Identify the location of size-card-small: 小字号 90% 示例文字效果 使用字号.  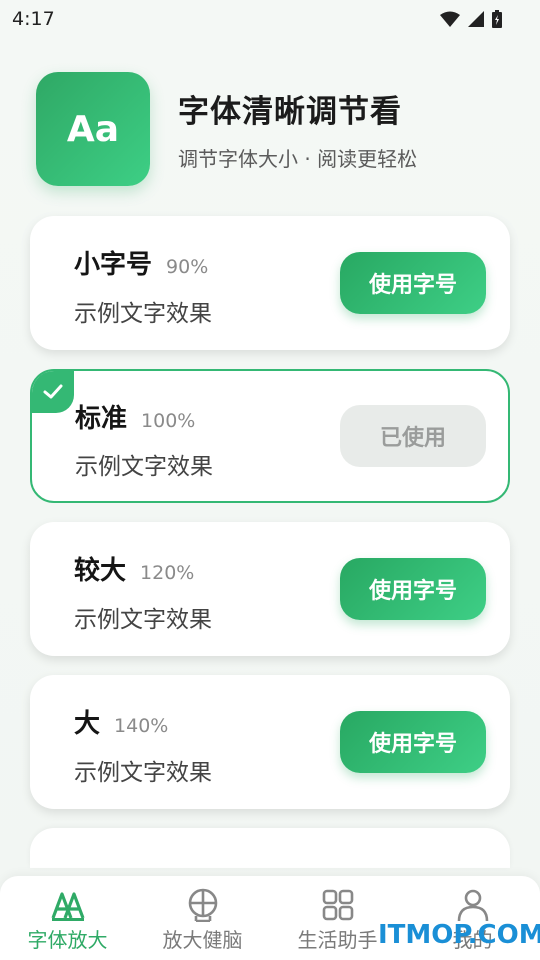
(270, 283).